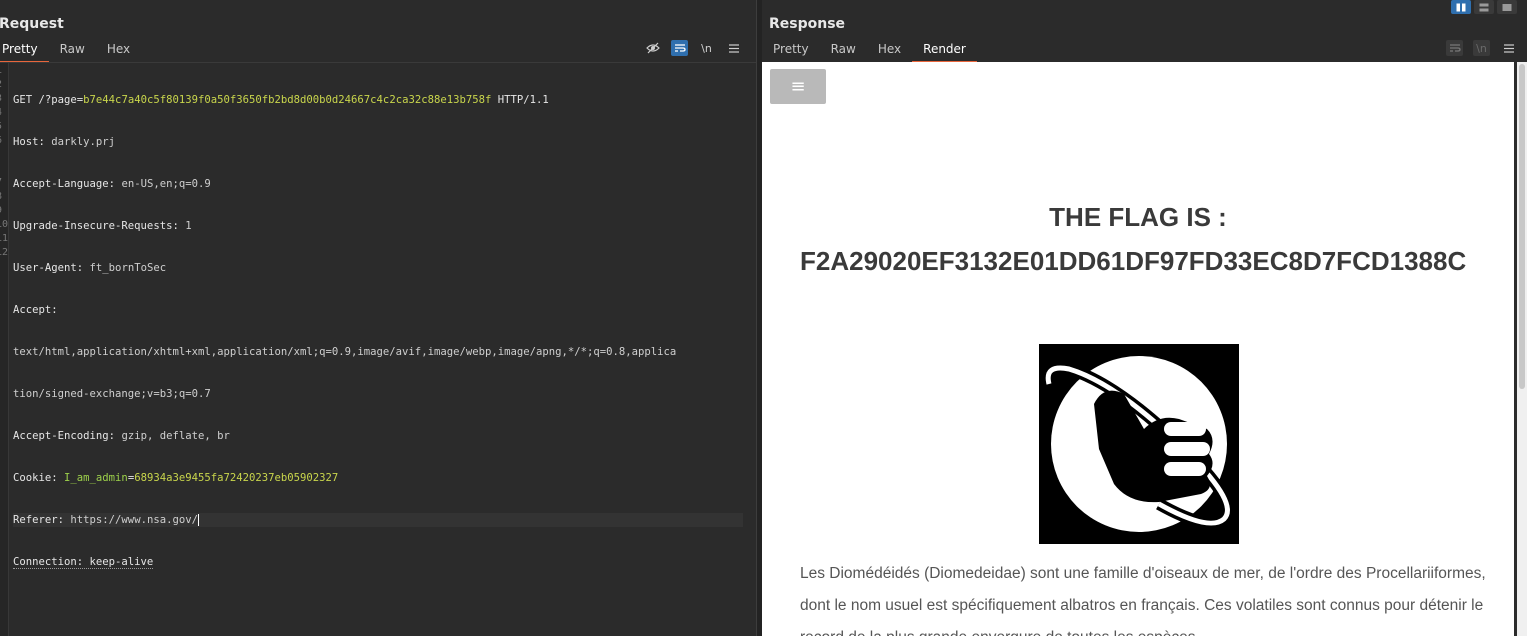  Describe the element at coordinates (80, 142) in the screenshot. I see `header-value: darkly.prj` at that location.